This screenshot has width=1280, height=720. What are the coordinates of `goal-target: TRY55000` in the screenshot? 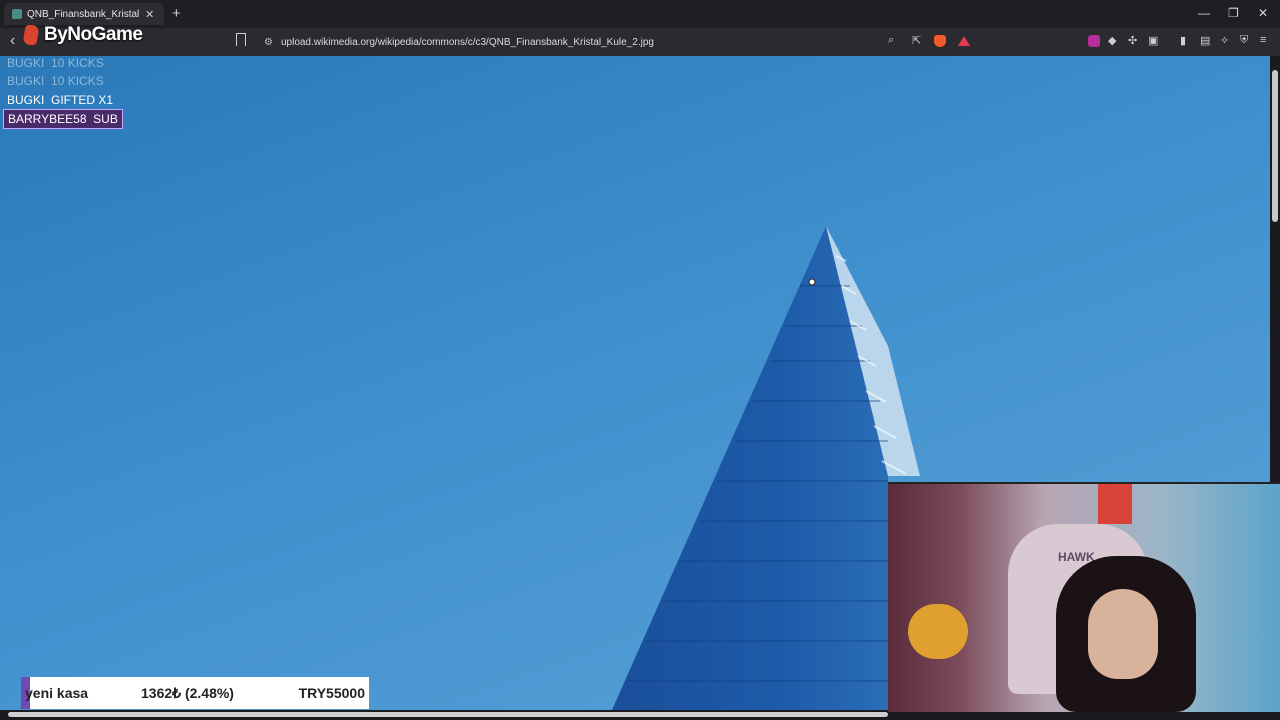 It's located at (331, 693).